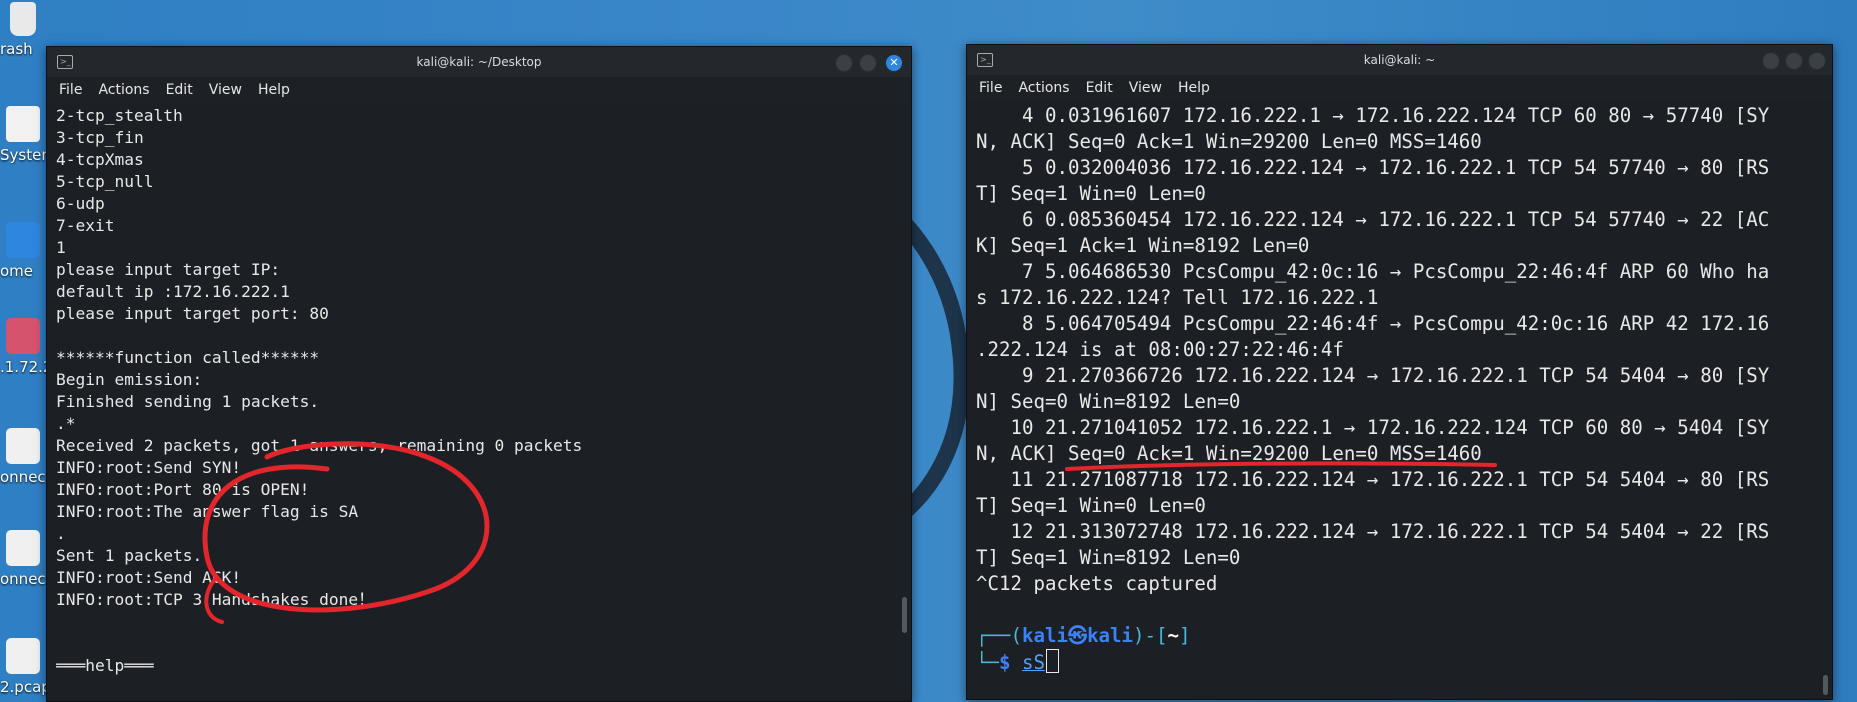  Describe the element at coordinates (23, 548) in the screenshot. I see `locked-binary-file-icon` at that location.